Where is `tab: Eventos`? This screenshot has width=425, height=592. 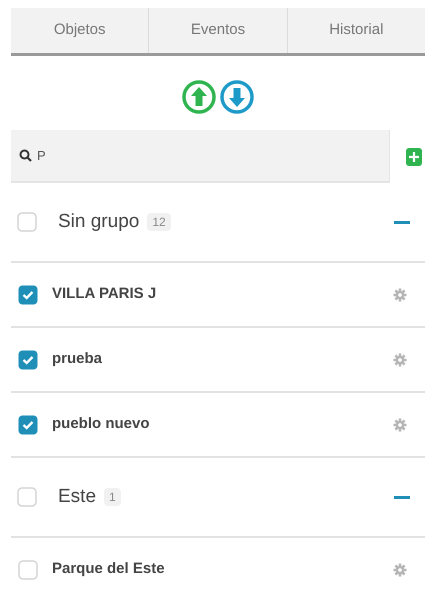
tab: Eventos is located at coordinates (217, 30).